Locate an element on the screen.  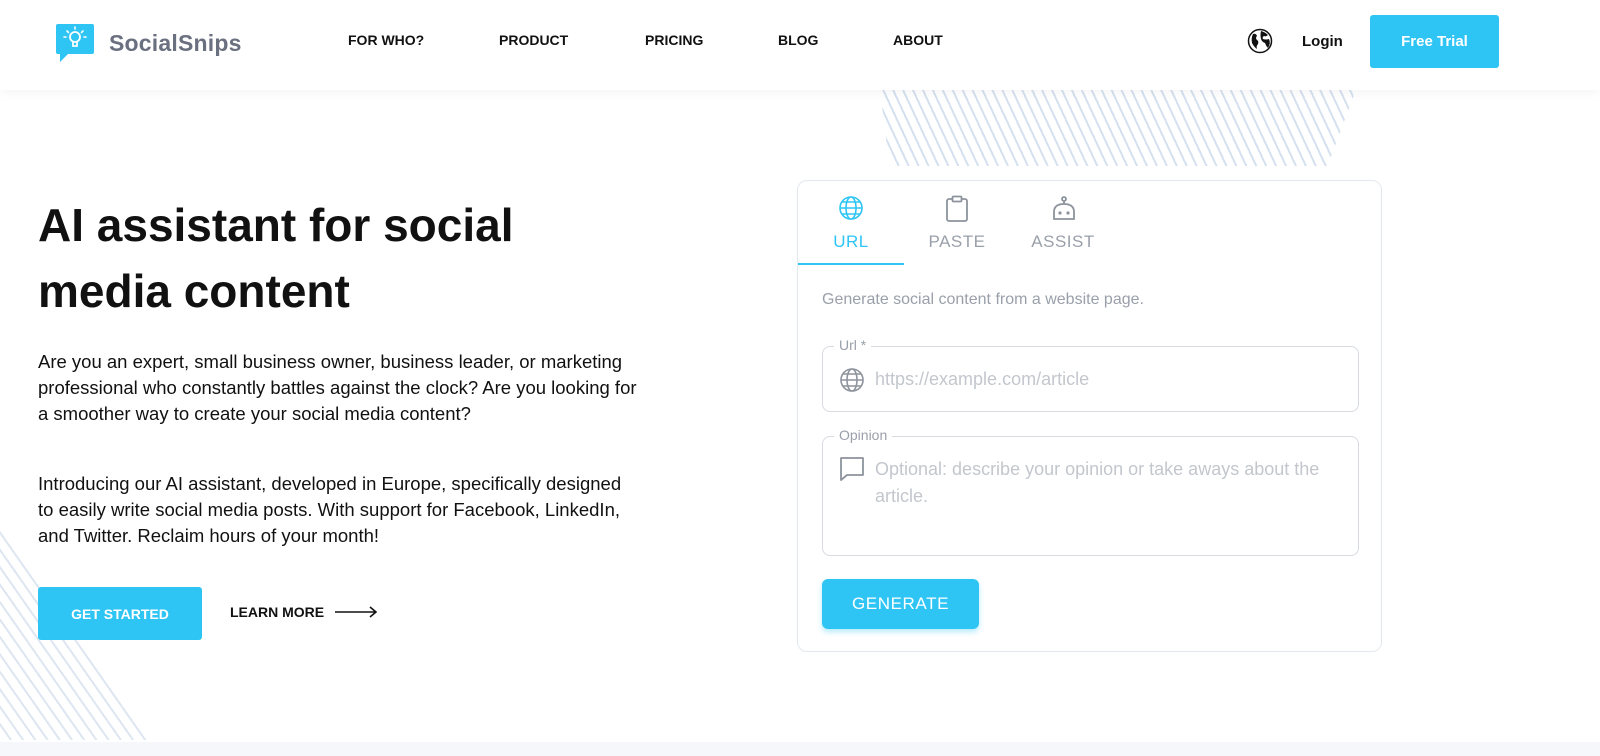
comment-icon is located at coordinates (852, 469).